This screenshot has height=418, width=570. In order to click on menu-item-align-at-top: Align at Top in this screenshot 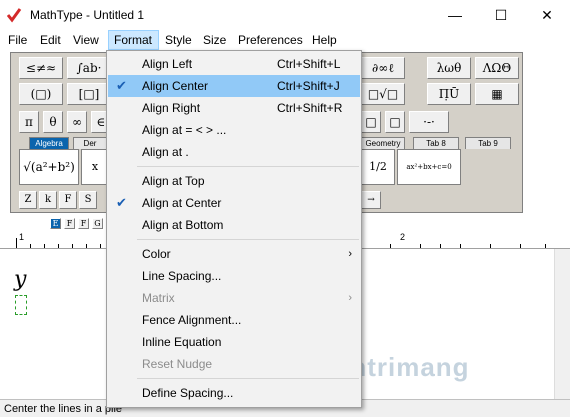, I will do `click(234, 181)`.